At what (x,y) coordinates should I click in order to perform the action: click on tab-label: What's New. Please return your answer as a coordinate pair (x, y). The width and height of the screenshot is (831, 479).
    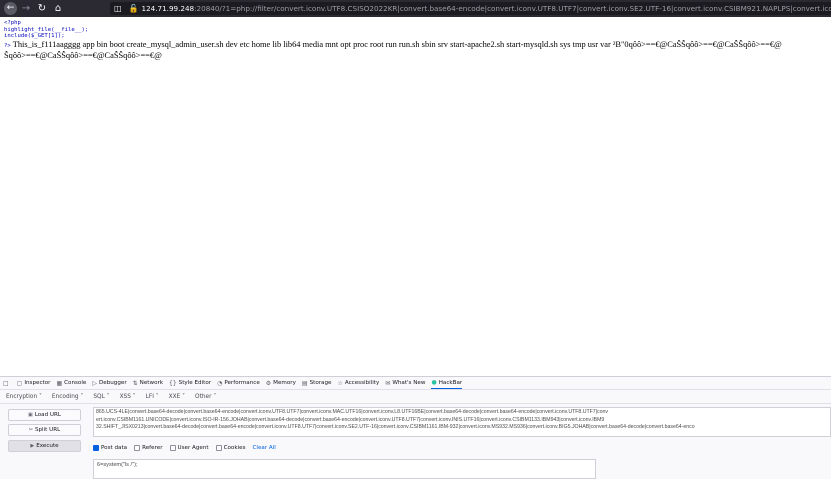
    Looking at the image, I should click on (409, 383).